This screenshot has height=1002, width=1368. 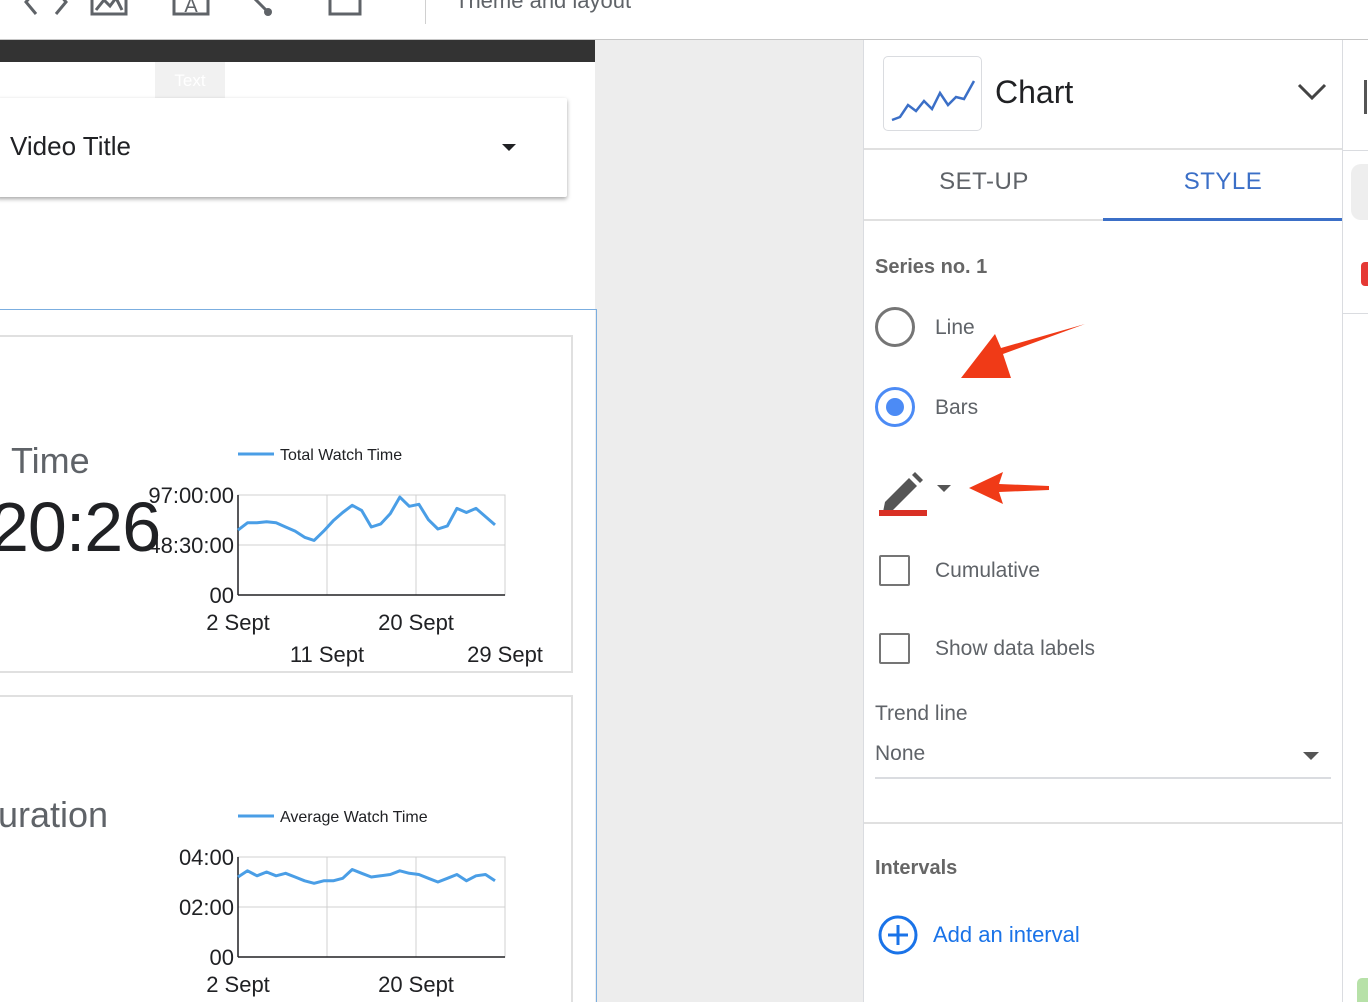 What do you see at coordinates (206, 907) in the screenshot?
I see `y-tick-label: 02:00` at bounding box center [206, 907].